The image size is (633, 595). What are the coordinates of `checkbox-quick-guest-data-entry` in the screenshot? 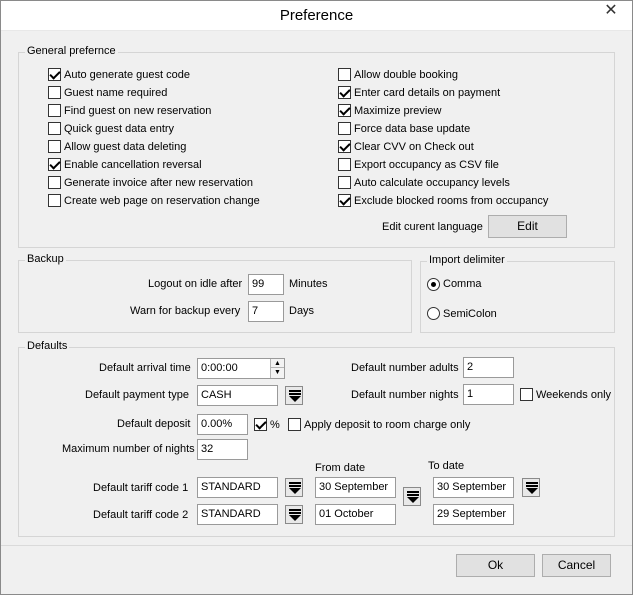 It's located at (54, 128).